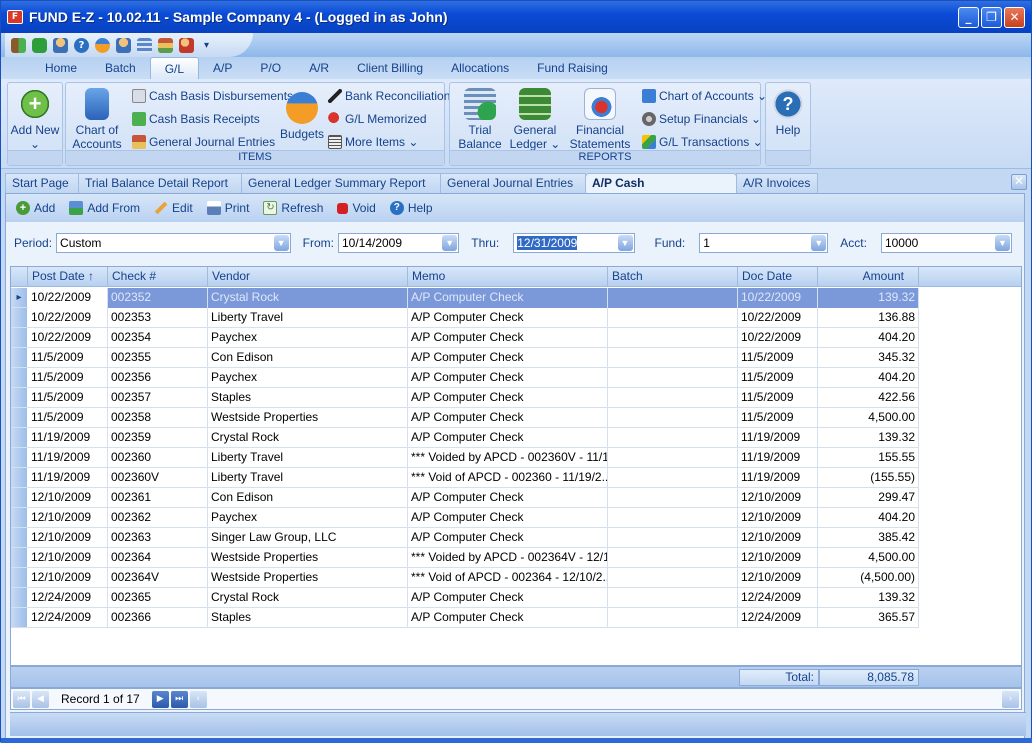 The width and height of the screenshot is (1032, 743). I want to click on add-new-button: + Add New ⌄, so click(35, 118).